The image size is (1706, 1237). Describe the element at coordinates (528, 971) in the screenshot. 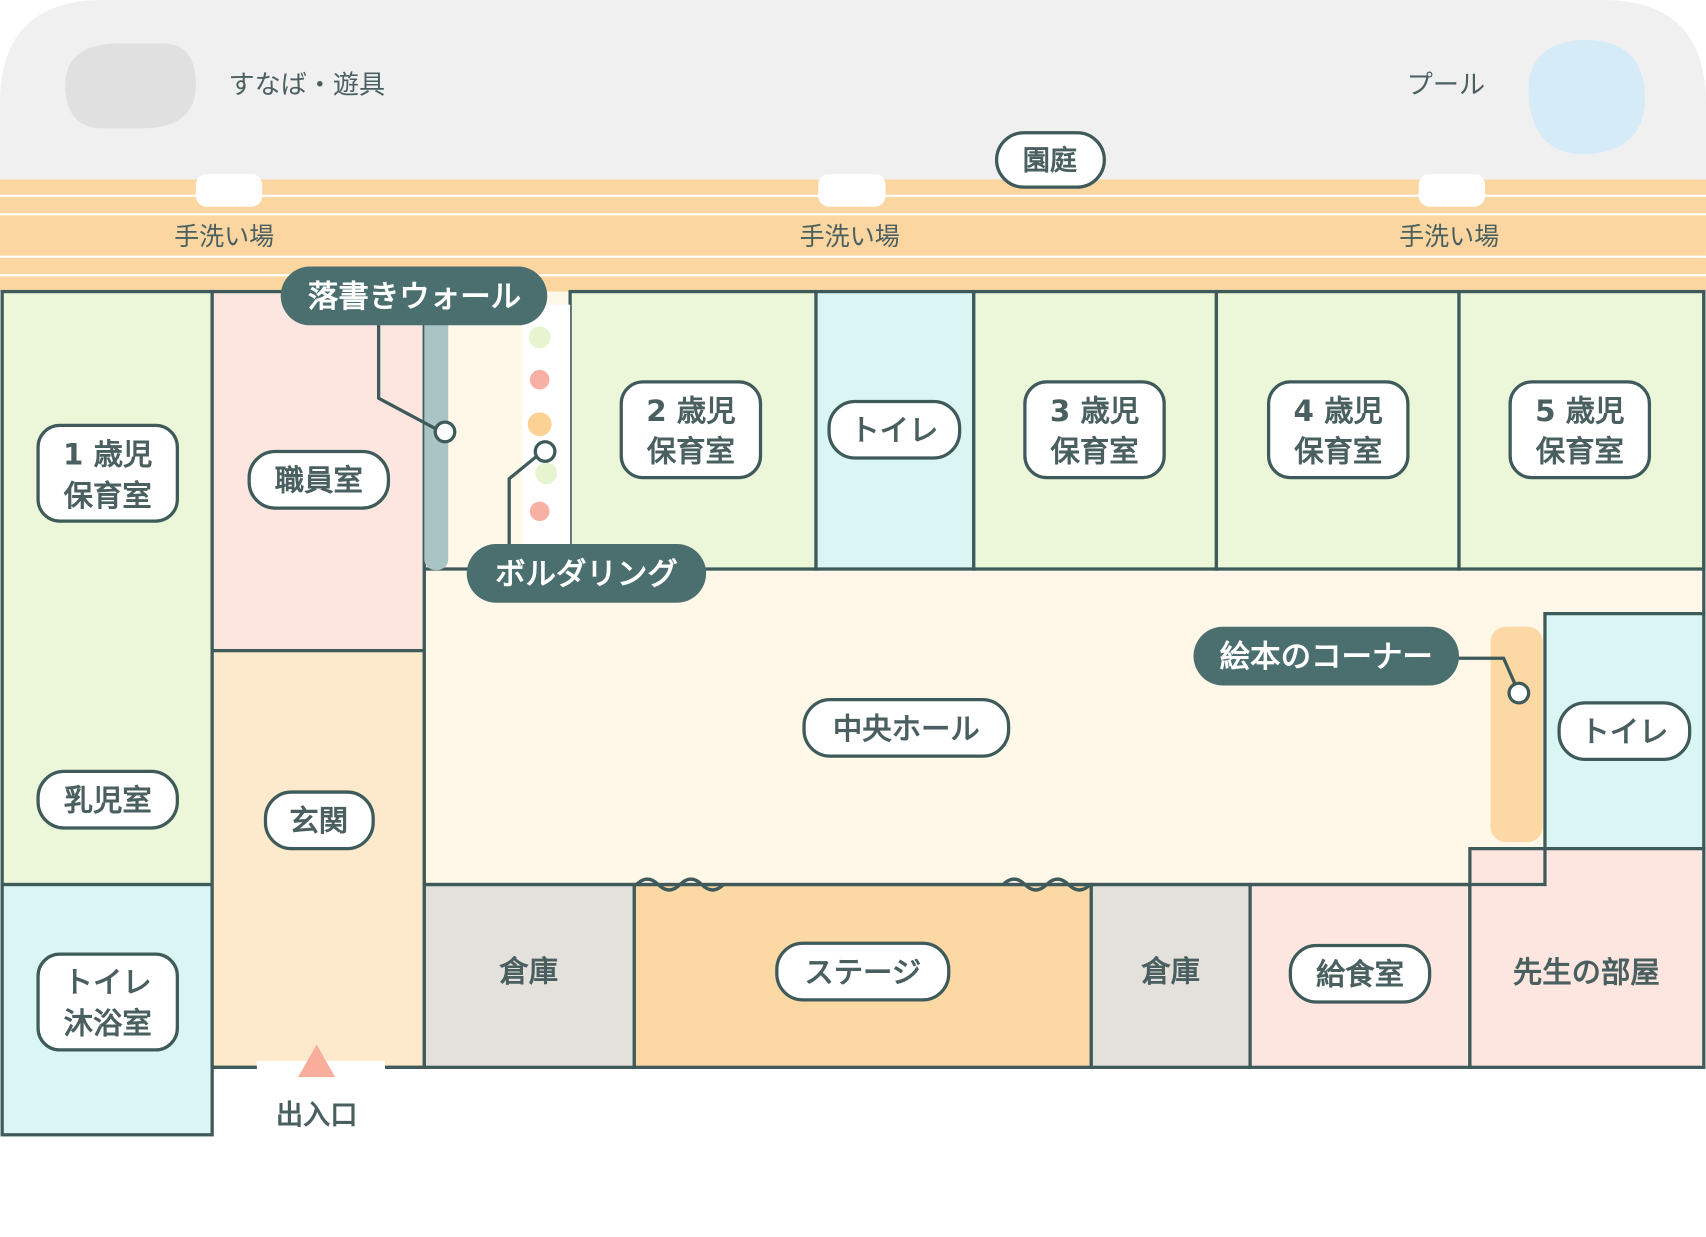

I see `storage-left-label: 倉庫` at that location.